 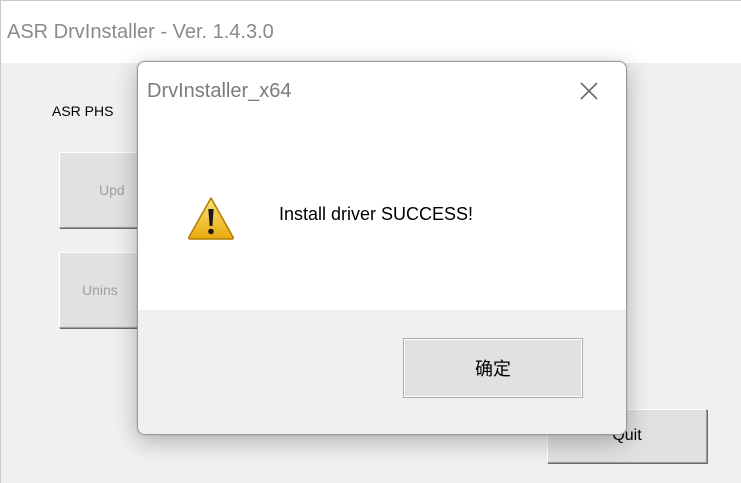 What do you see at coordinates (589, 91) in the screenshot?
I see `close-icon` at bounding box center [589, 91].